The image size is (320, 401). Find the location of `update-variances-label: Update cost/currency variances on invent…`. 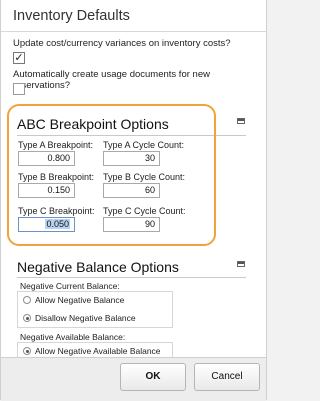

update-variances-label: Update cost/currency variances on invent… is located at coordinates (122, 43).